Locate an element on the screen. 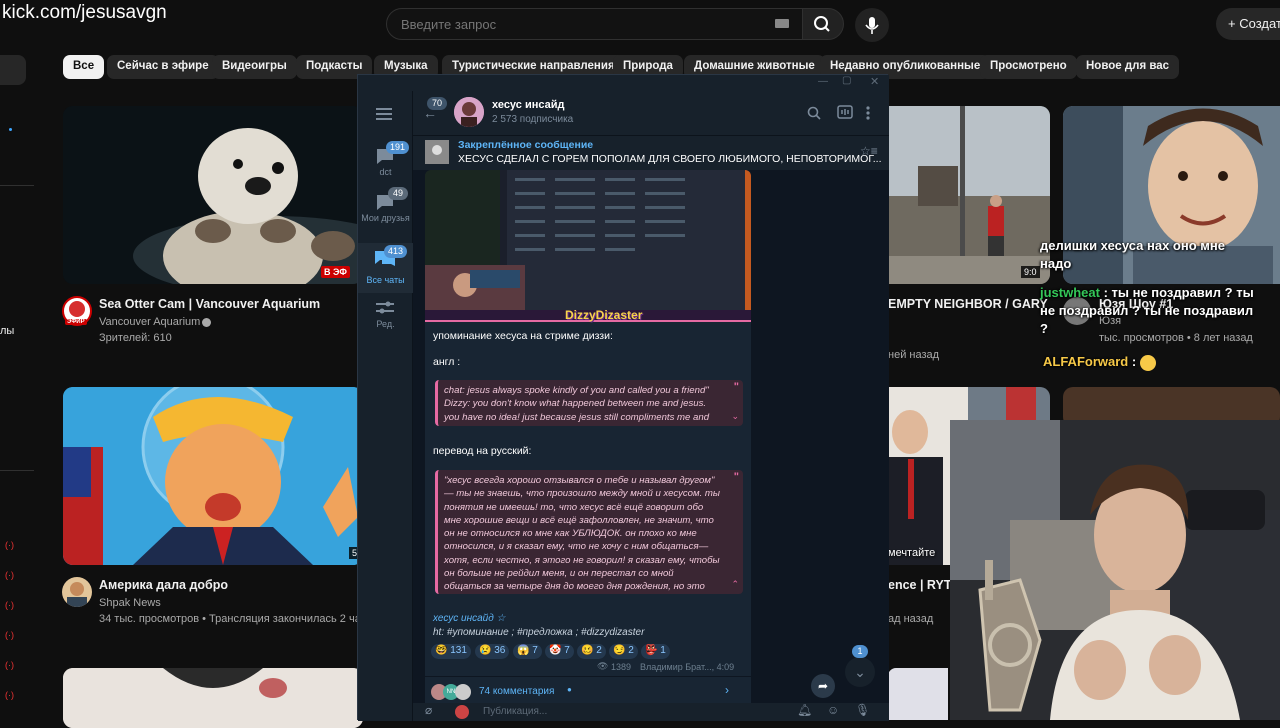 This screenshot has height=728, width=1280. send-as-avatar is located at coordinates (462, 712).